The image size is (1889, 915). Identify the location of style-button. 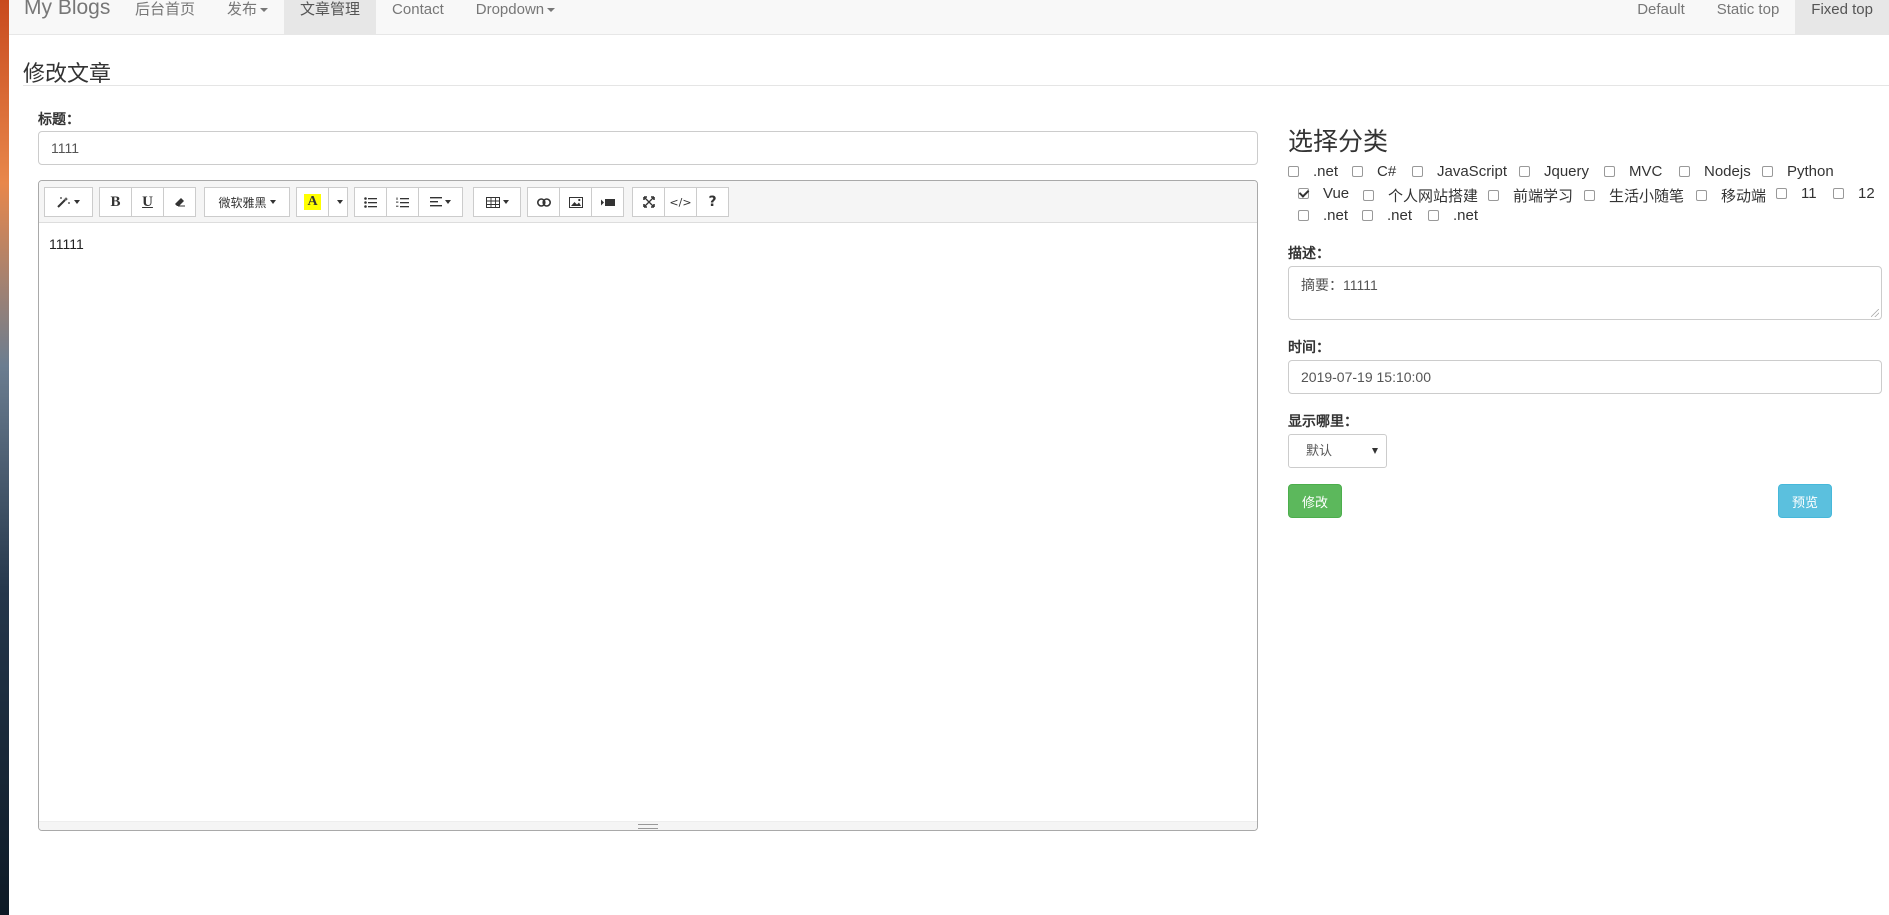
(68, 202).